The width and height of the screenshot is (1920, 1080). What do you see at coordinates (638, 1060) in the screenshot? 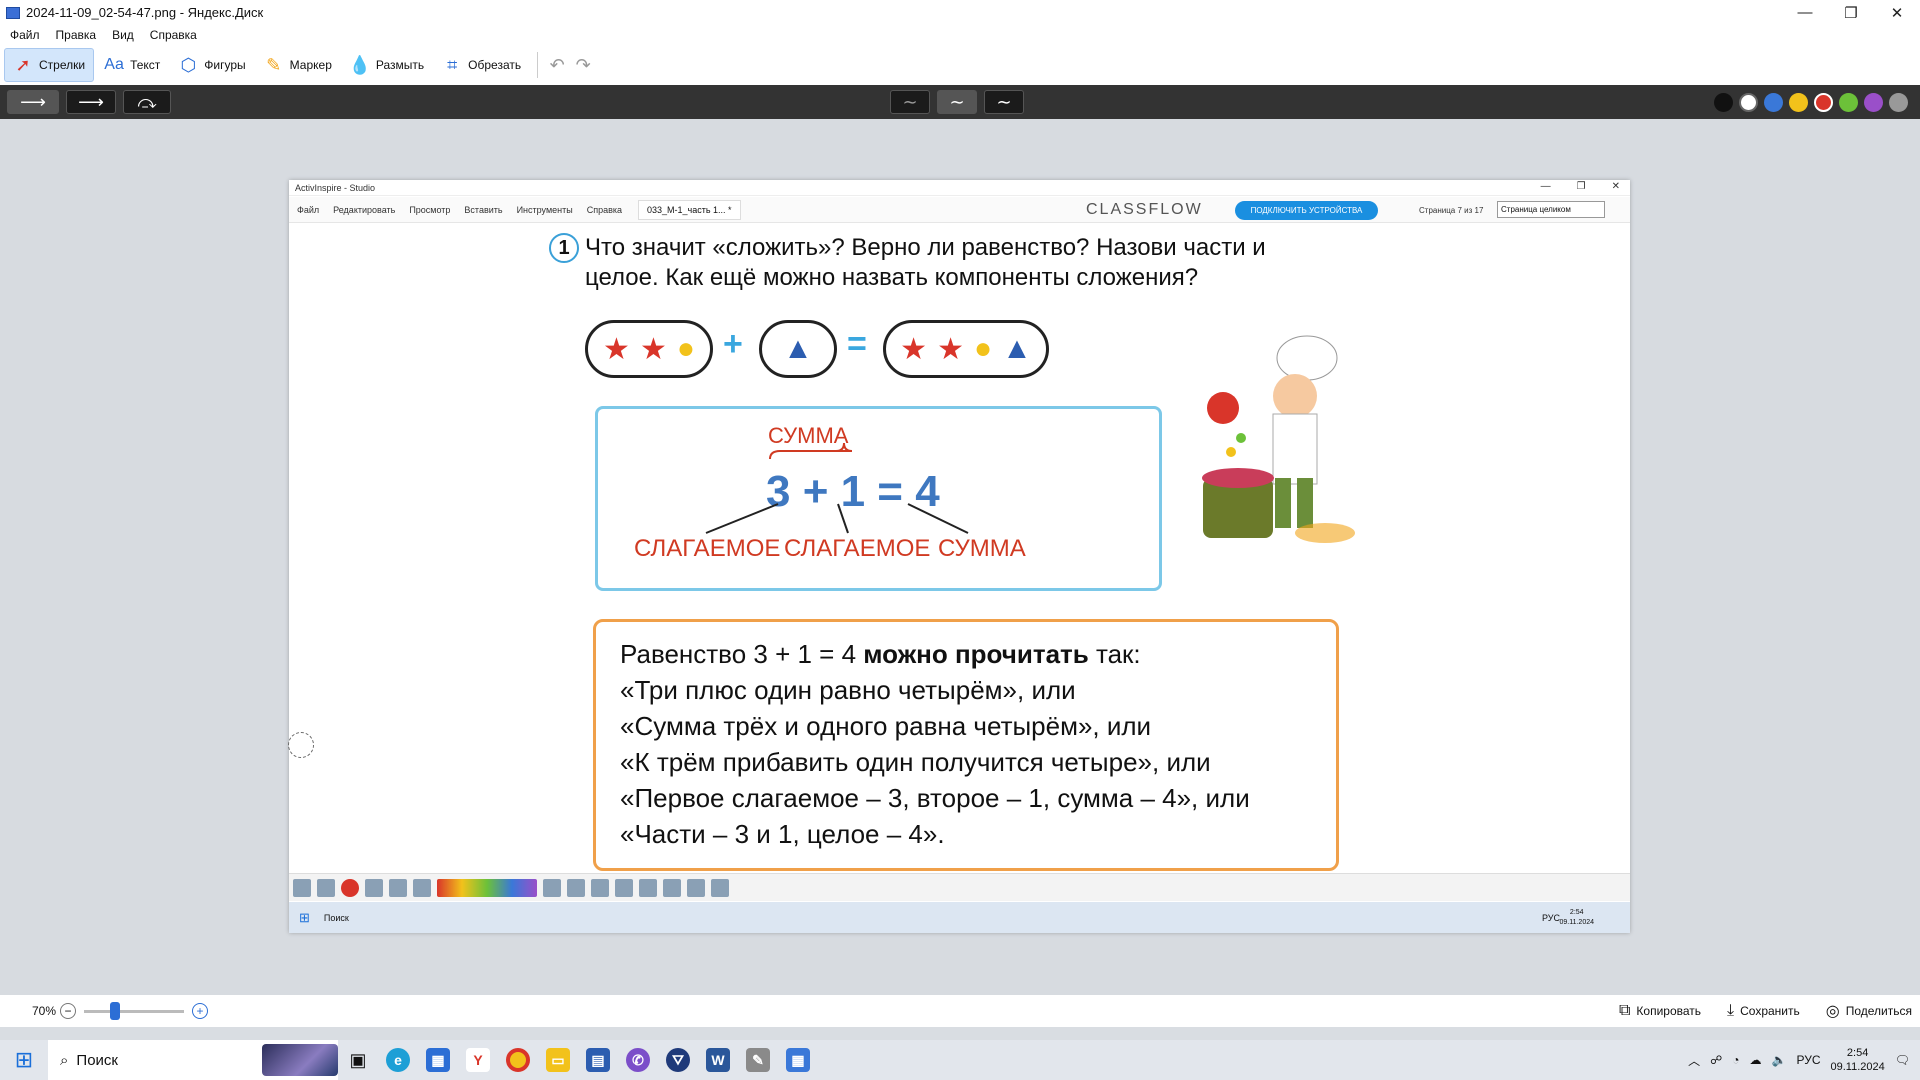
I see `viber-icon: ✆` at bounding box center [638, 1060].